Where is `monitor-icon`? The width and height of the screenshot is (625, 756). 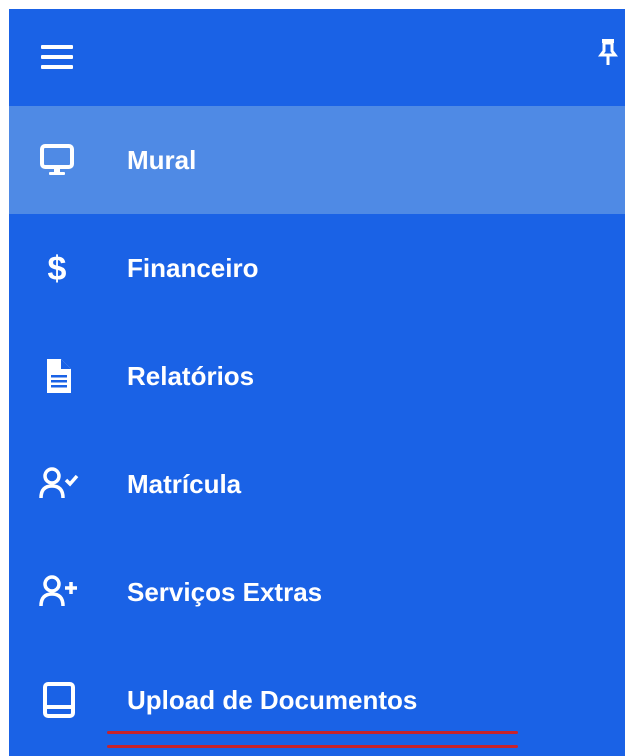
monitor-icon is located at coordinates (59, 160).